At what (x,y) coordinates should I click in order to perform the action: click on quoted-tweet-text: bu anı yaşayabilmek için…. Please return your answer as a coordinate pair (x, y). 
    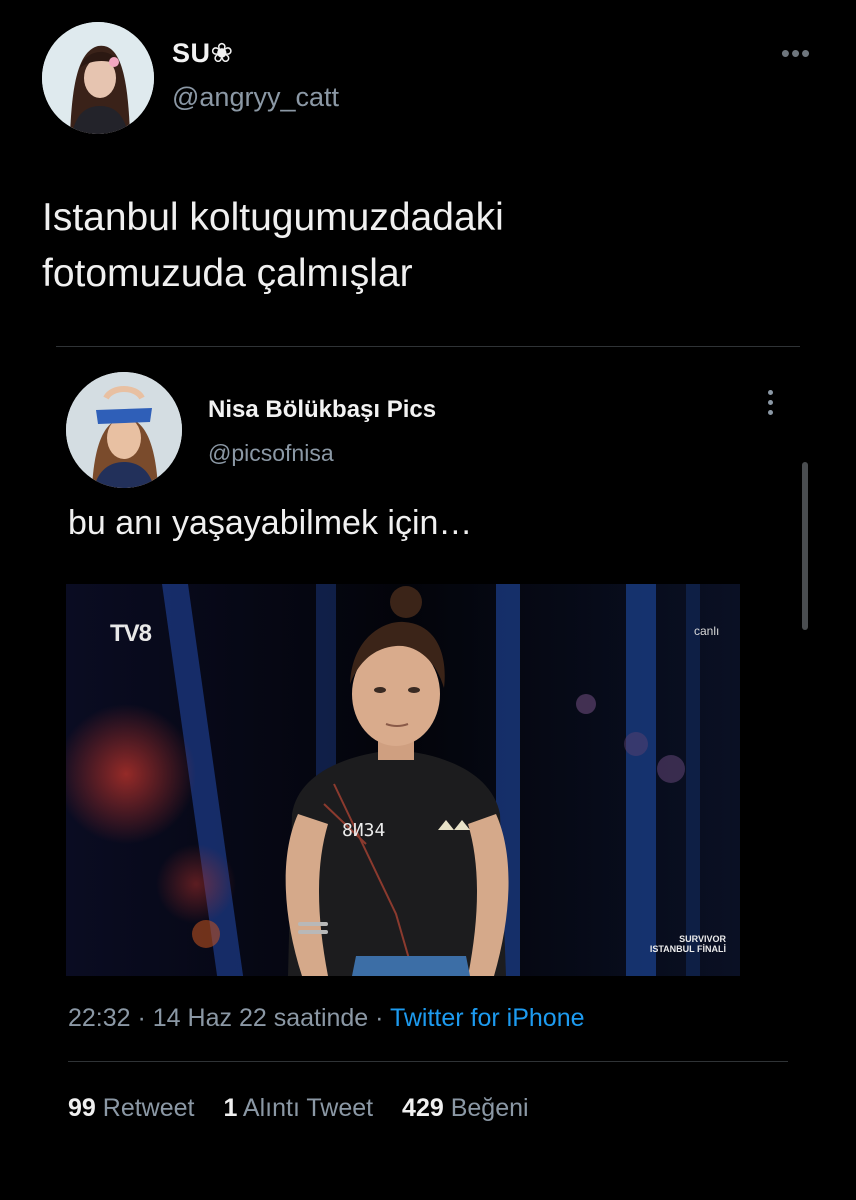
    Looking at the image, I should click on (270, 523).